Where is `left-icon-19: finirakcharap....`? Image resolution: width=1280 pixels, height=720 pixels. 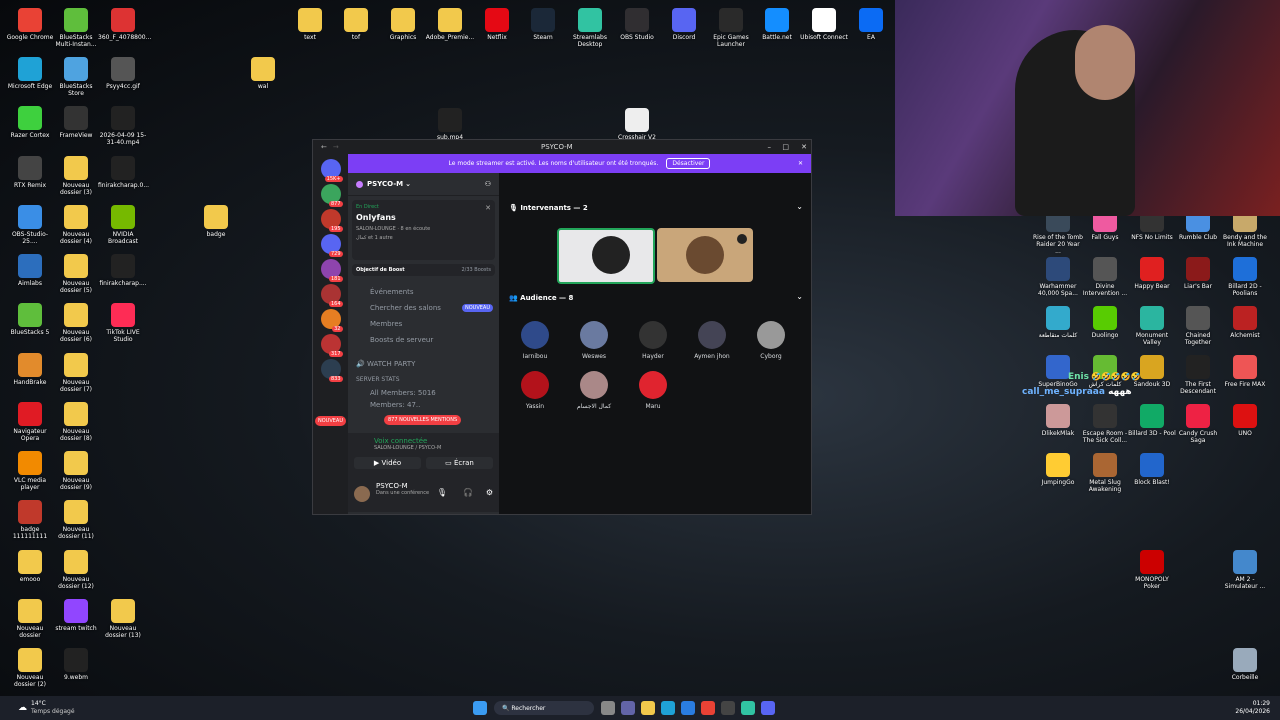 left-icon-19: finirakcharap.... is located at coordinates (123, 270).